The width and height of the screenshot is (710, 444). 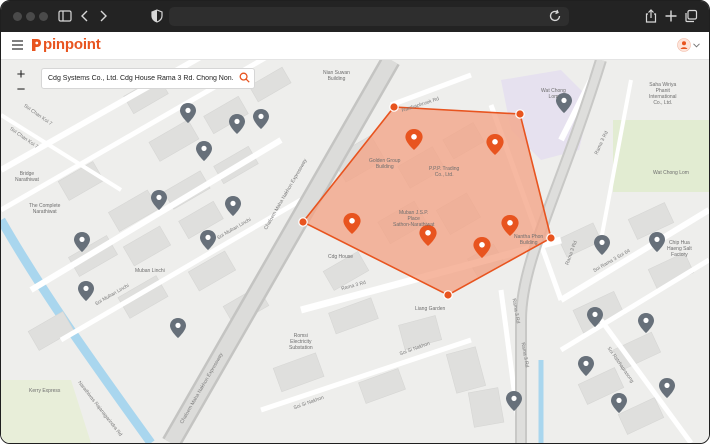 What do you see at coordinates (65, 16) in the screenshot?
I see `sidebar-icon` at bounding box center [65, 16].